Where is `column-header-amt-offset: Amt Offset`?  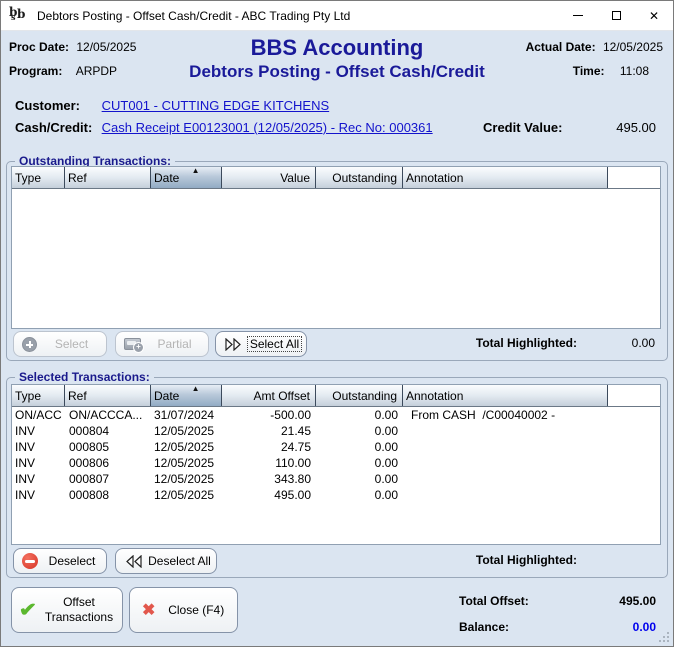 column-header-amt-offset: Amt Offset is located at coordinates (269, 395).